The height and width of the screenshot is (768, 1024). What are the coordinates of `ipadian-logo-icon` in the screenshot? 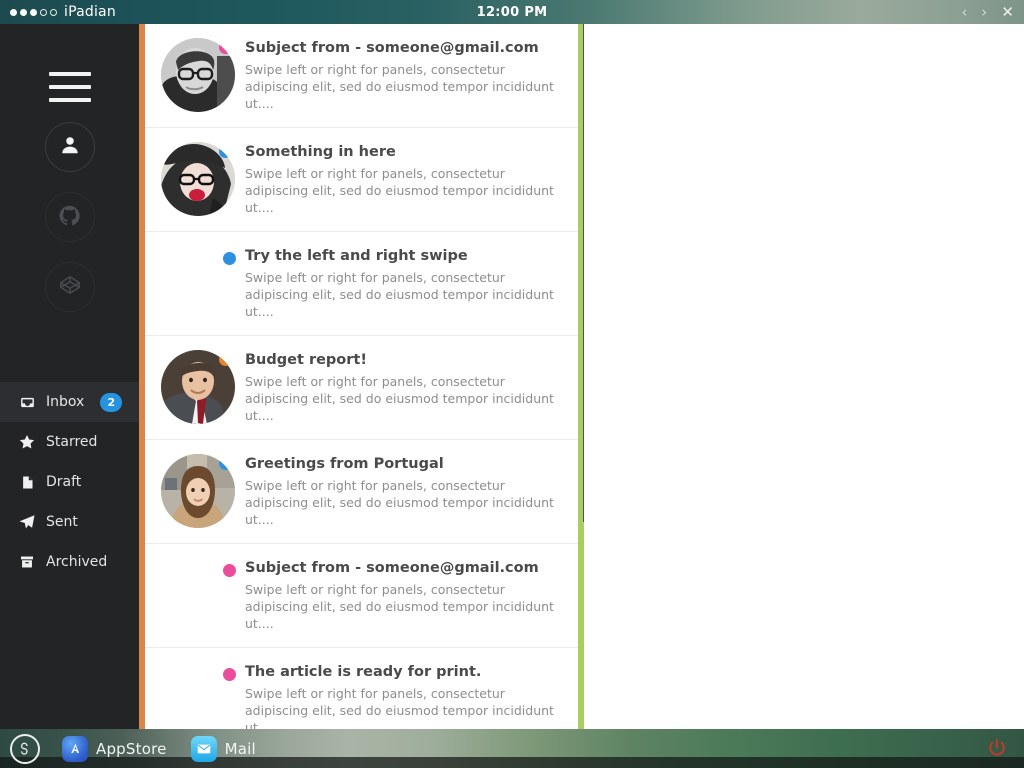 It's located at (25, 748).